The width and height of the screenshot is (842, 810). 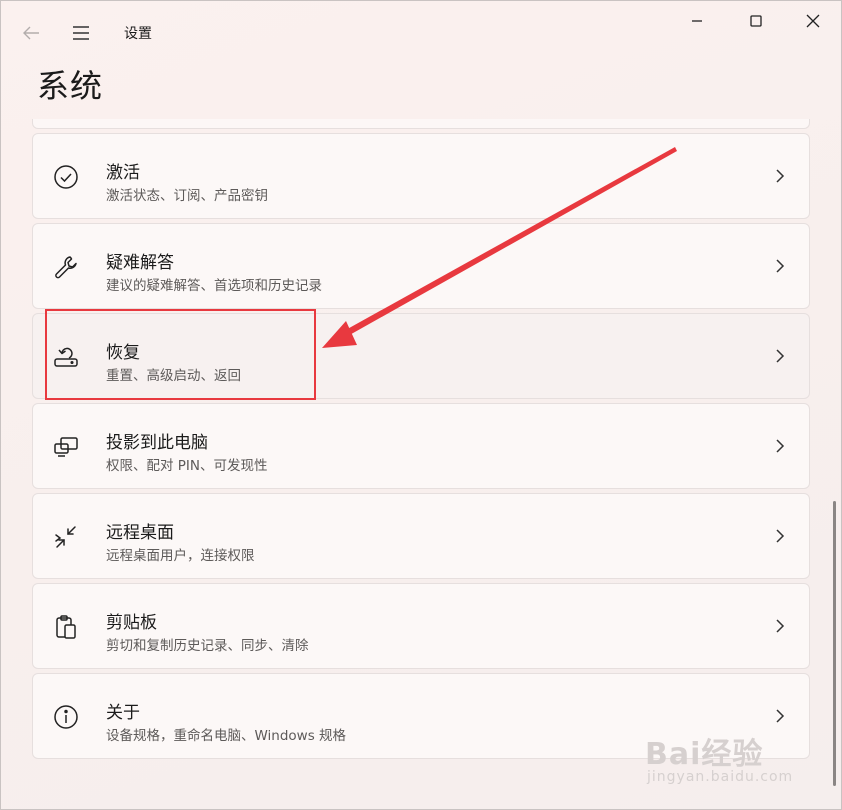 What do you see at coordinates (421, 266) in the screenshot?
I see `list-item-troubleshoot: 疑难解答 建议的疑难解答、首选项和历史记录` at bounding box center [421, 266].